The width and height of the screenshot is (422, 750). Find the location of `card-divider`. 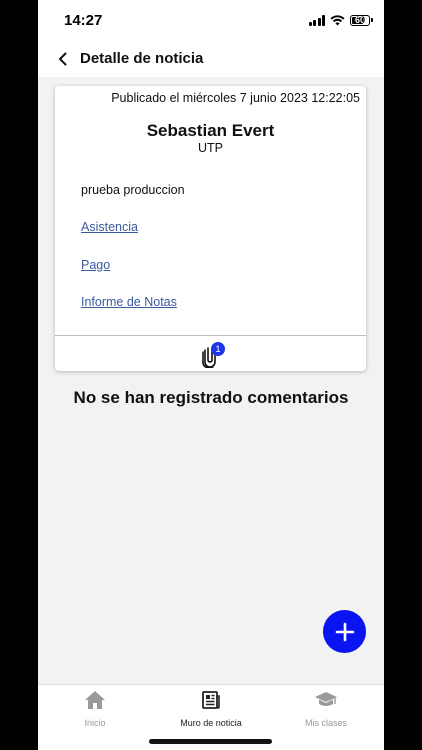

card-divider is located at coordinates (210, 335).